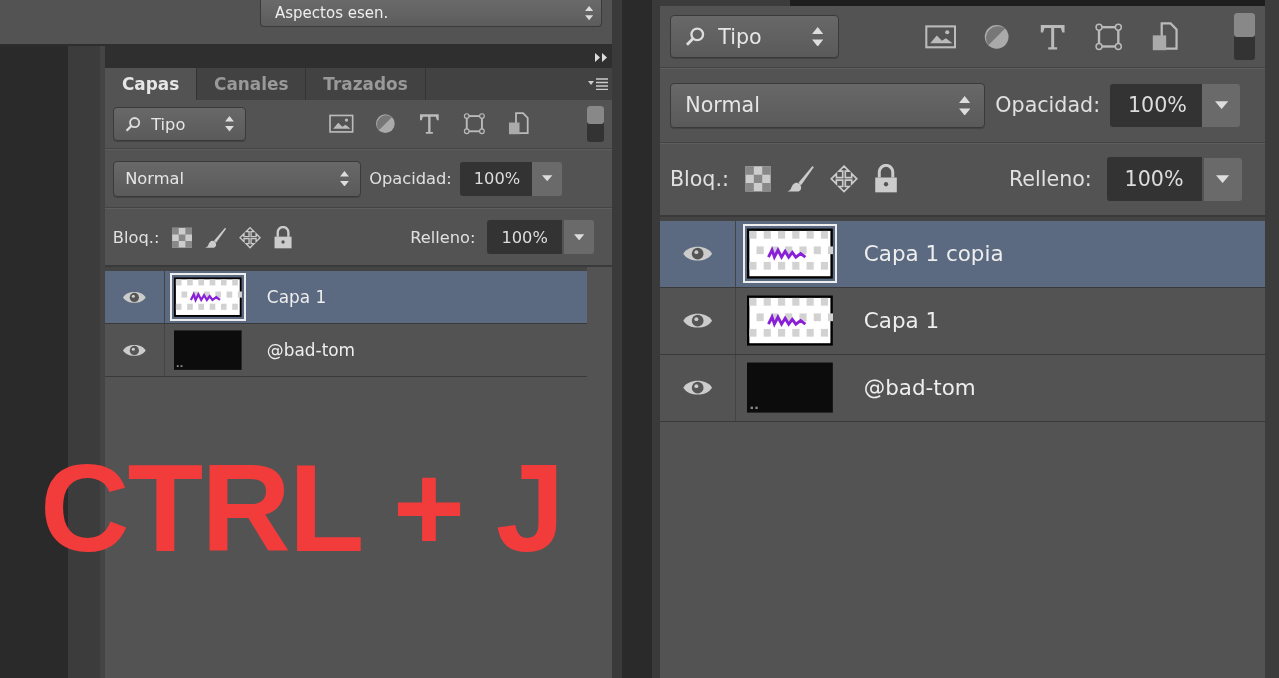 The width and height of the screenshot is (1279, 678). Describe the element at coordinates (151, 84) in the screenshot. I see `panel-tab: Capas` at that location.